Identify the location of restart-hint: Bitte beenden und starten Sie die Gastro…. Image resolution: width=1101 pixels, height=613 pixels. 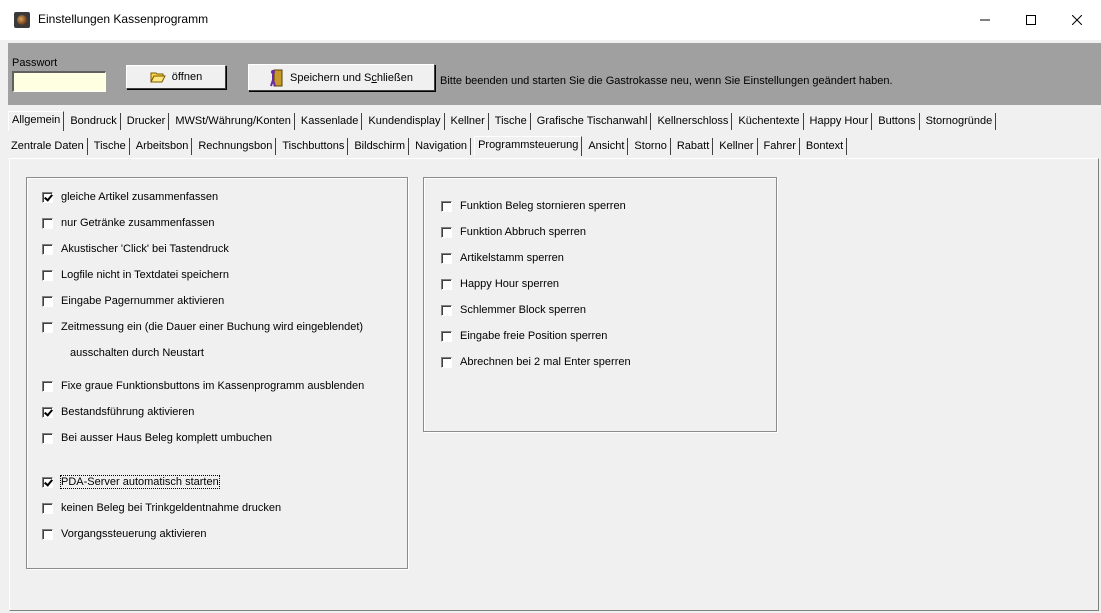
(666, 81).